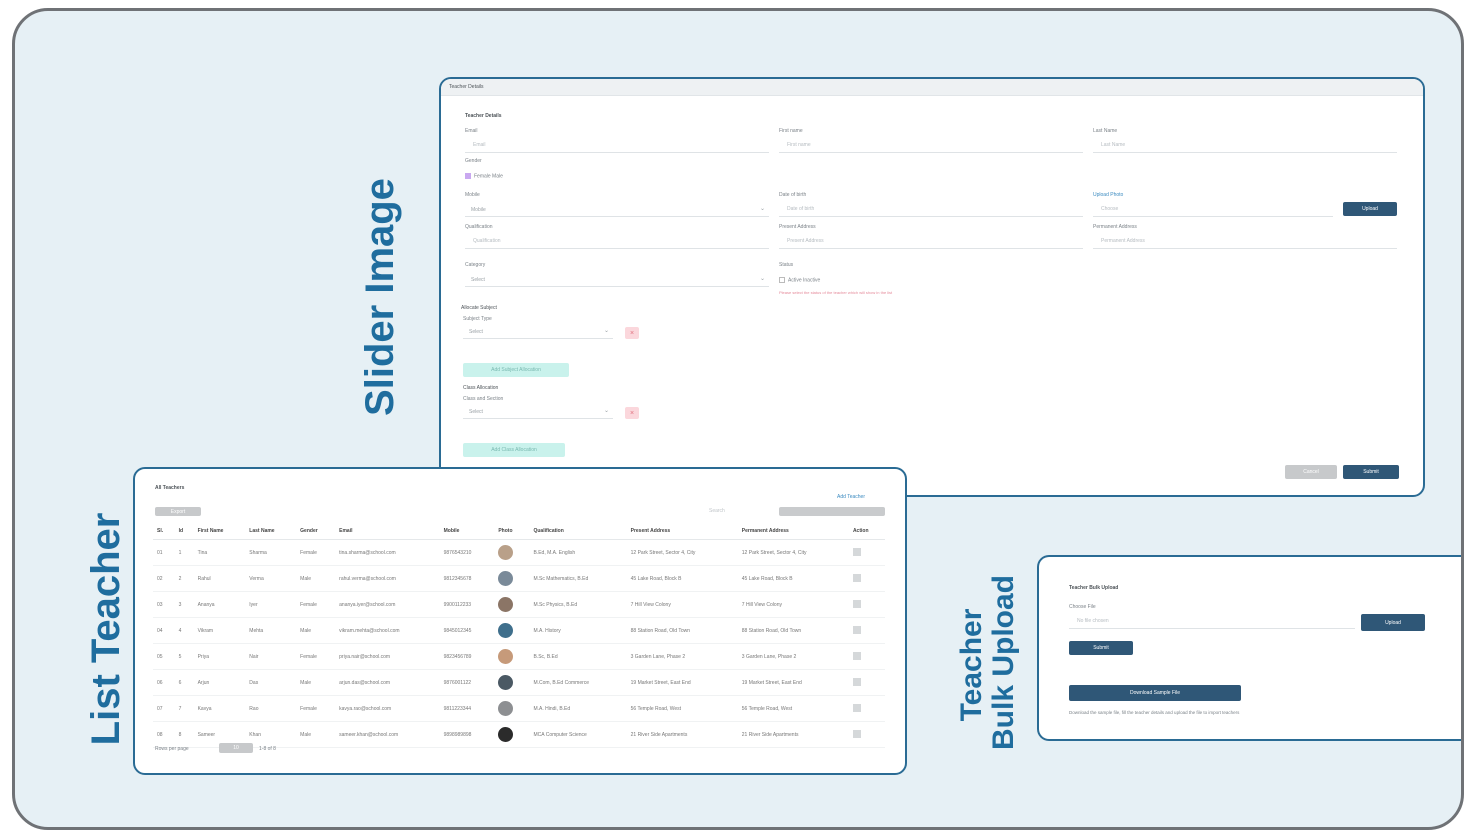  Describe the element at coordinates (717, 511) in the screenshot. I see `search-input: Search` at that location.